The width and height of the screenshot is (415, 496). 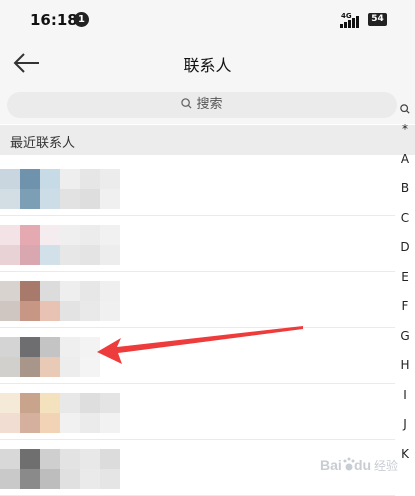 I want to click on baidu-watermark: Bai du 经验, so click(x=359, y=465).